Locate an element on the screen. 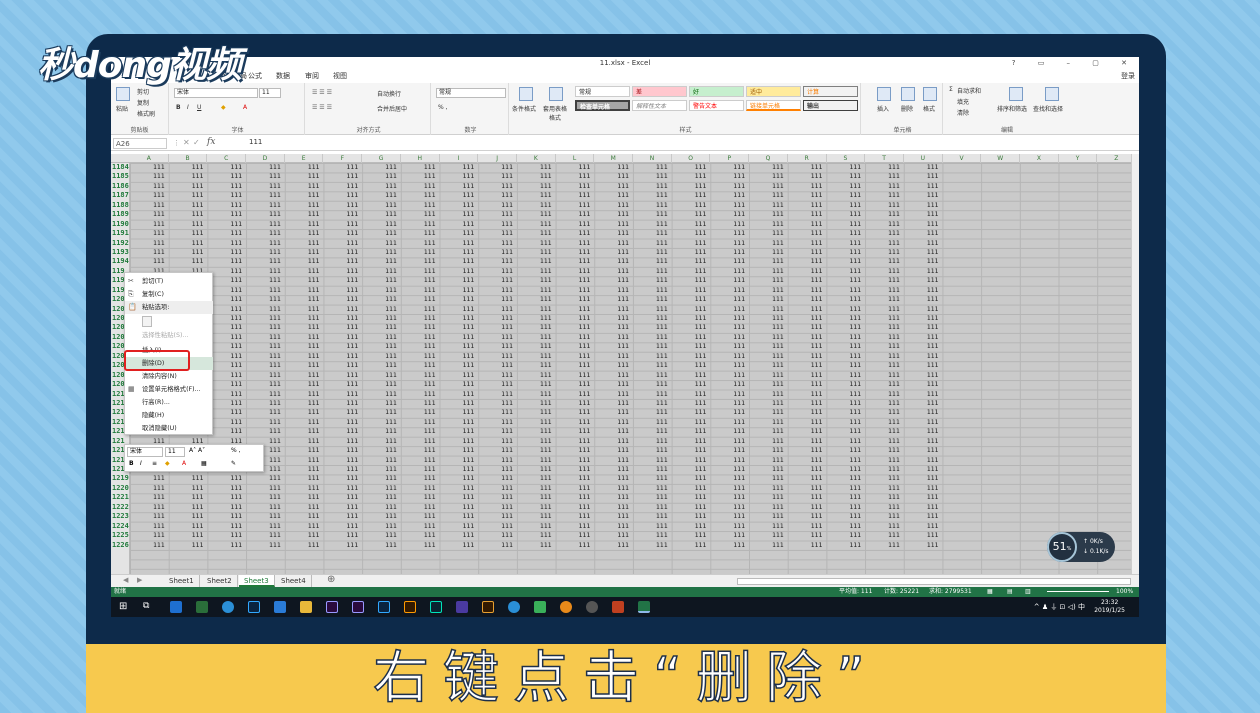 This screenshot has width=1260, height=713. column-header: J is located at coordinates (497, 158).